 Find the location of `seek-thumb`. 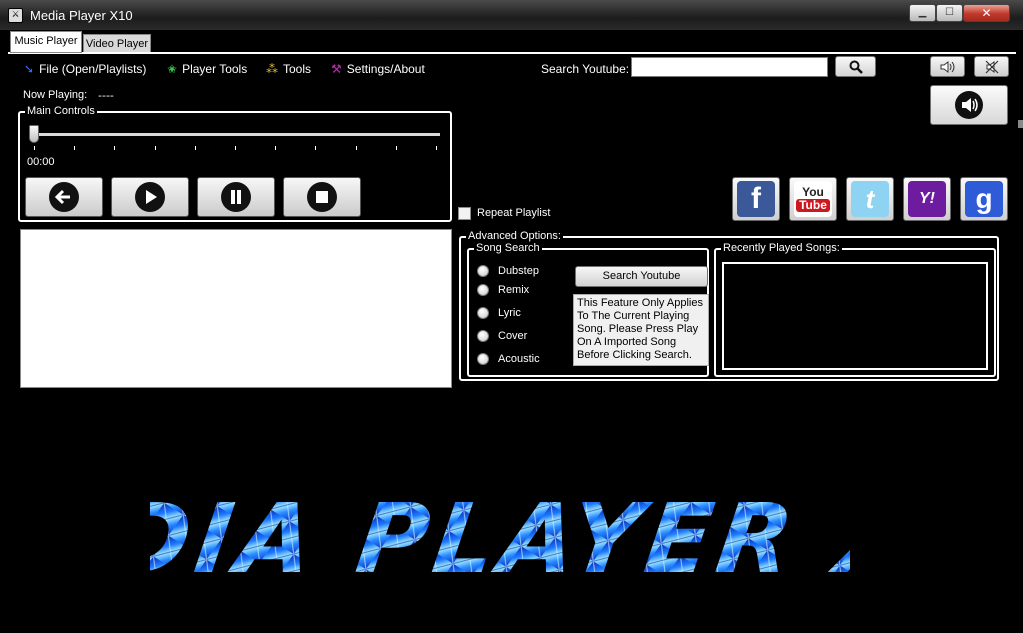

seek-thumb is located at coordinates (34, 134).